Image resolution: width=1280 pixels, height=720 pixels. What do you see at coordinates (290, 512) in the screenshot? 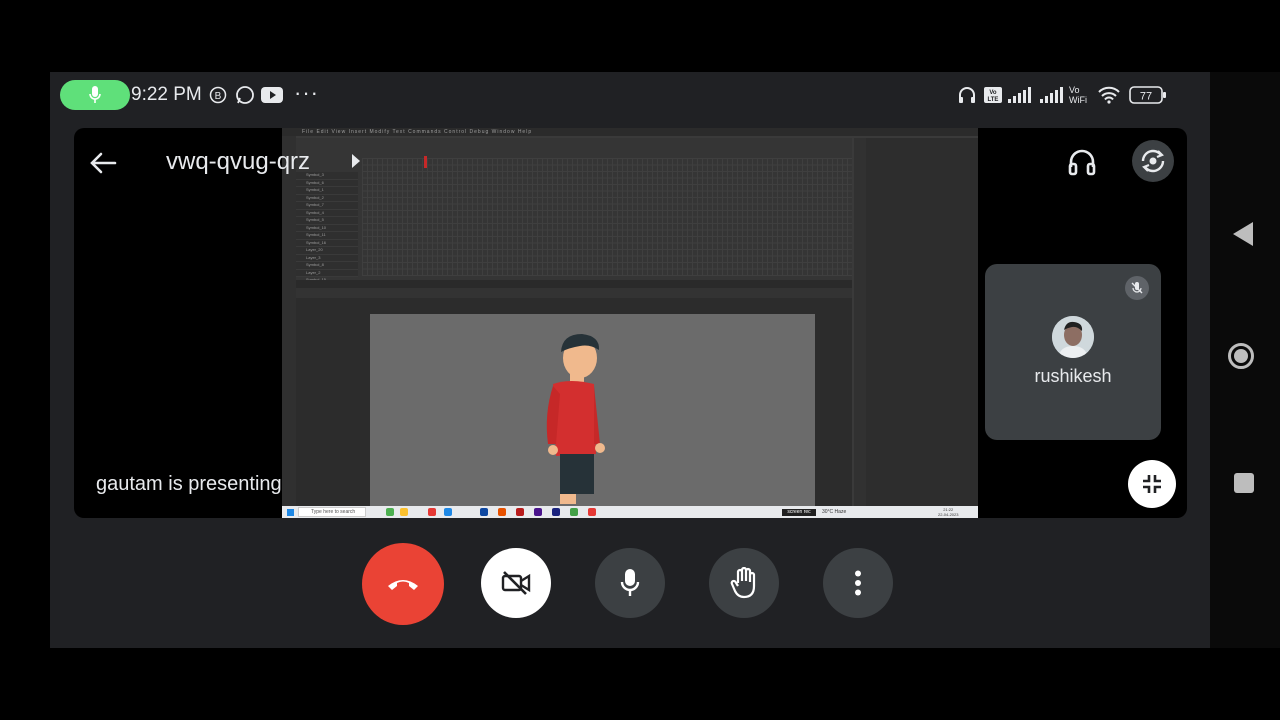
I see `windows-start-icon` at bounding box center [290, 512].